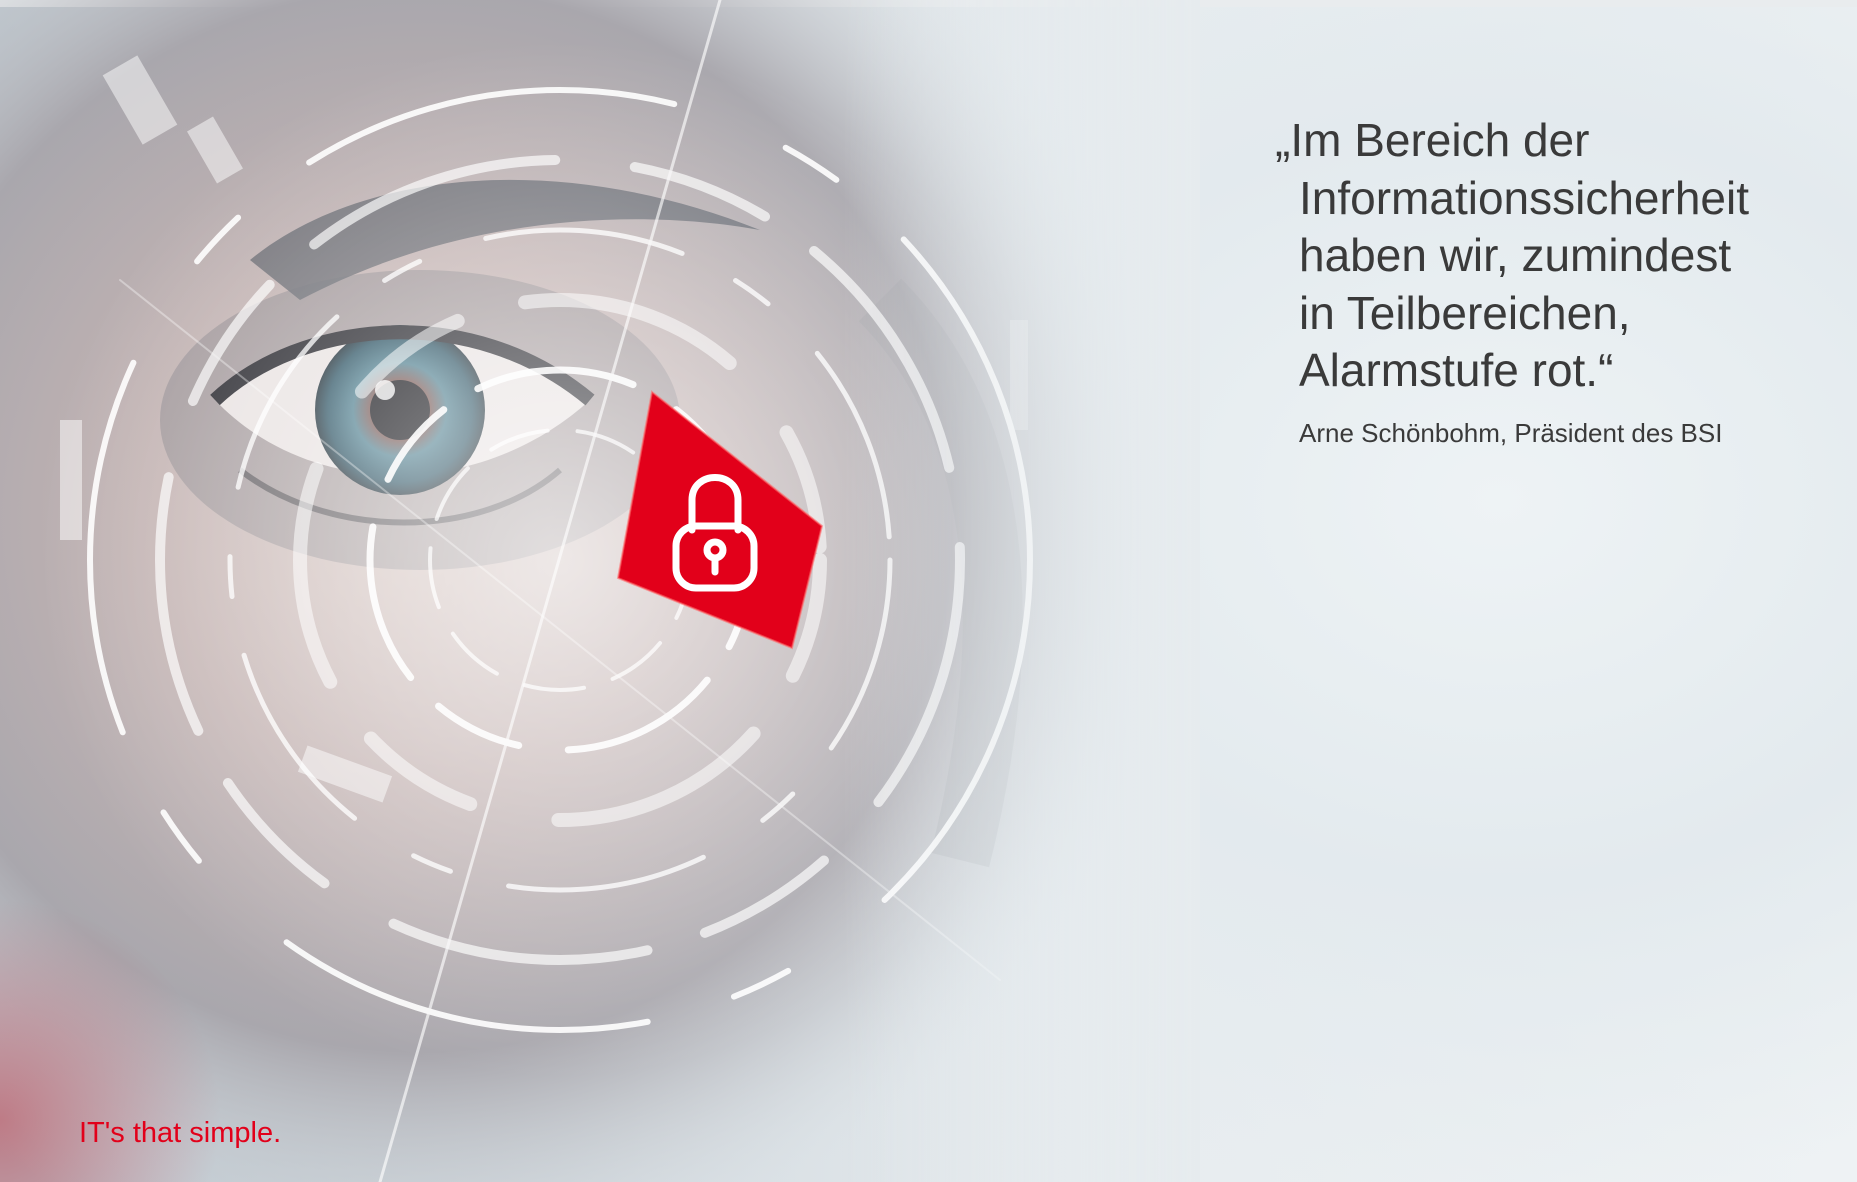 This screenshot has width=1857, height=1182. Describe the element at coordinates (1511, 433) in the screenshot. I see `quote-attribution: Arne Schönbohm, Präsident des BSI` at that location.